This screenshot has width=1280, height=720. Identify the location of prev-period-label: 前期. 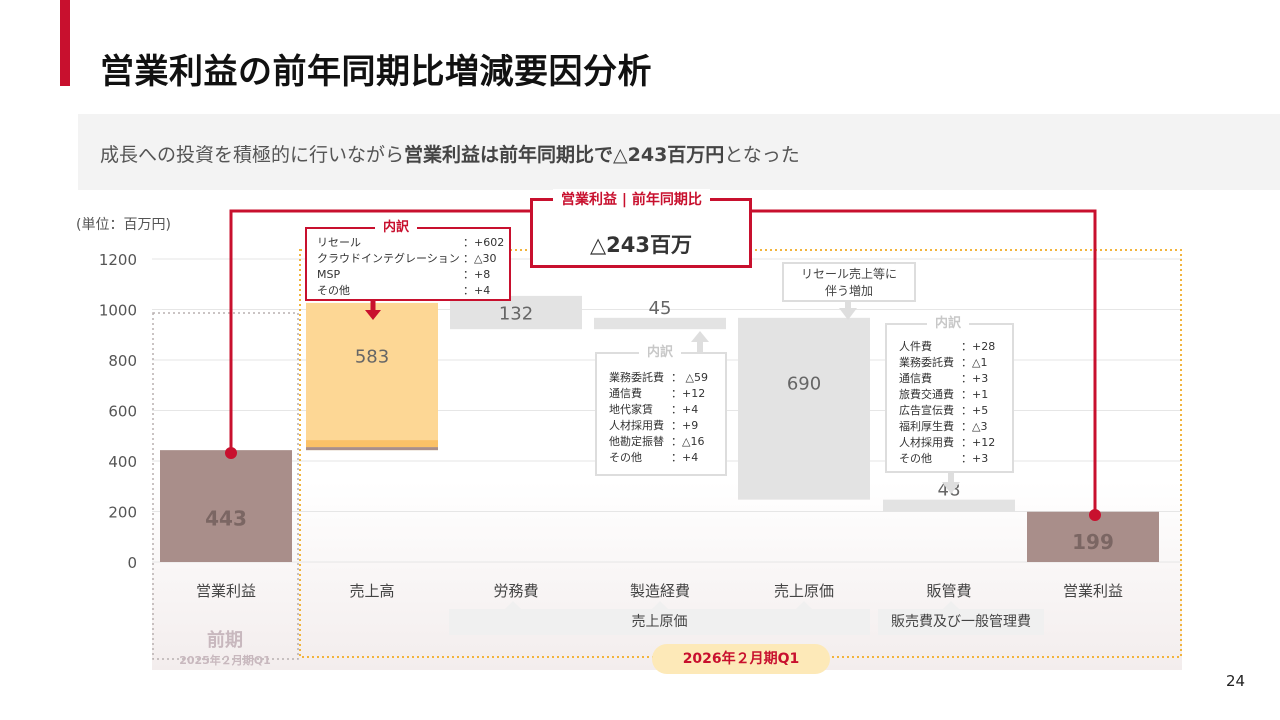
(225, 640).